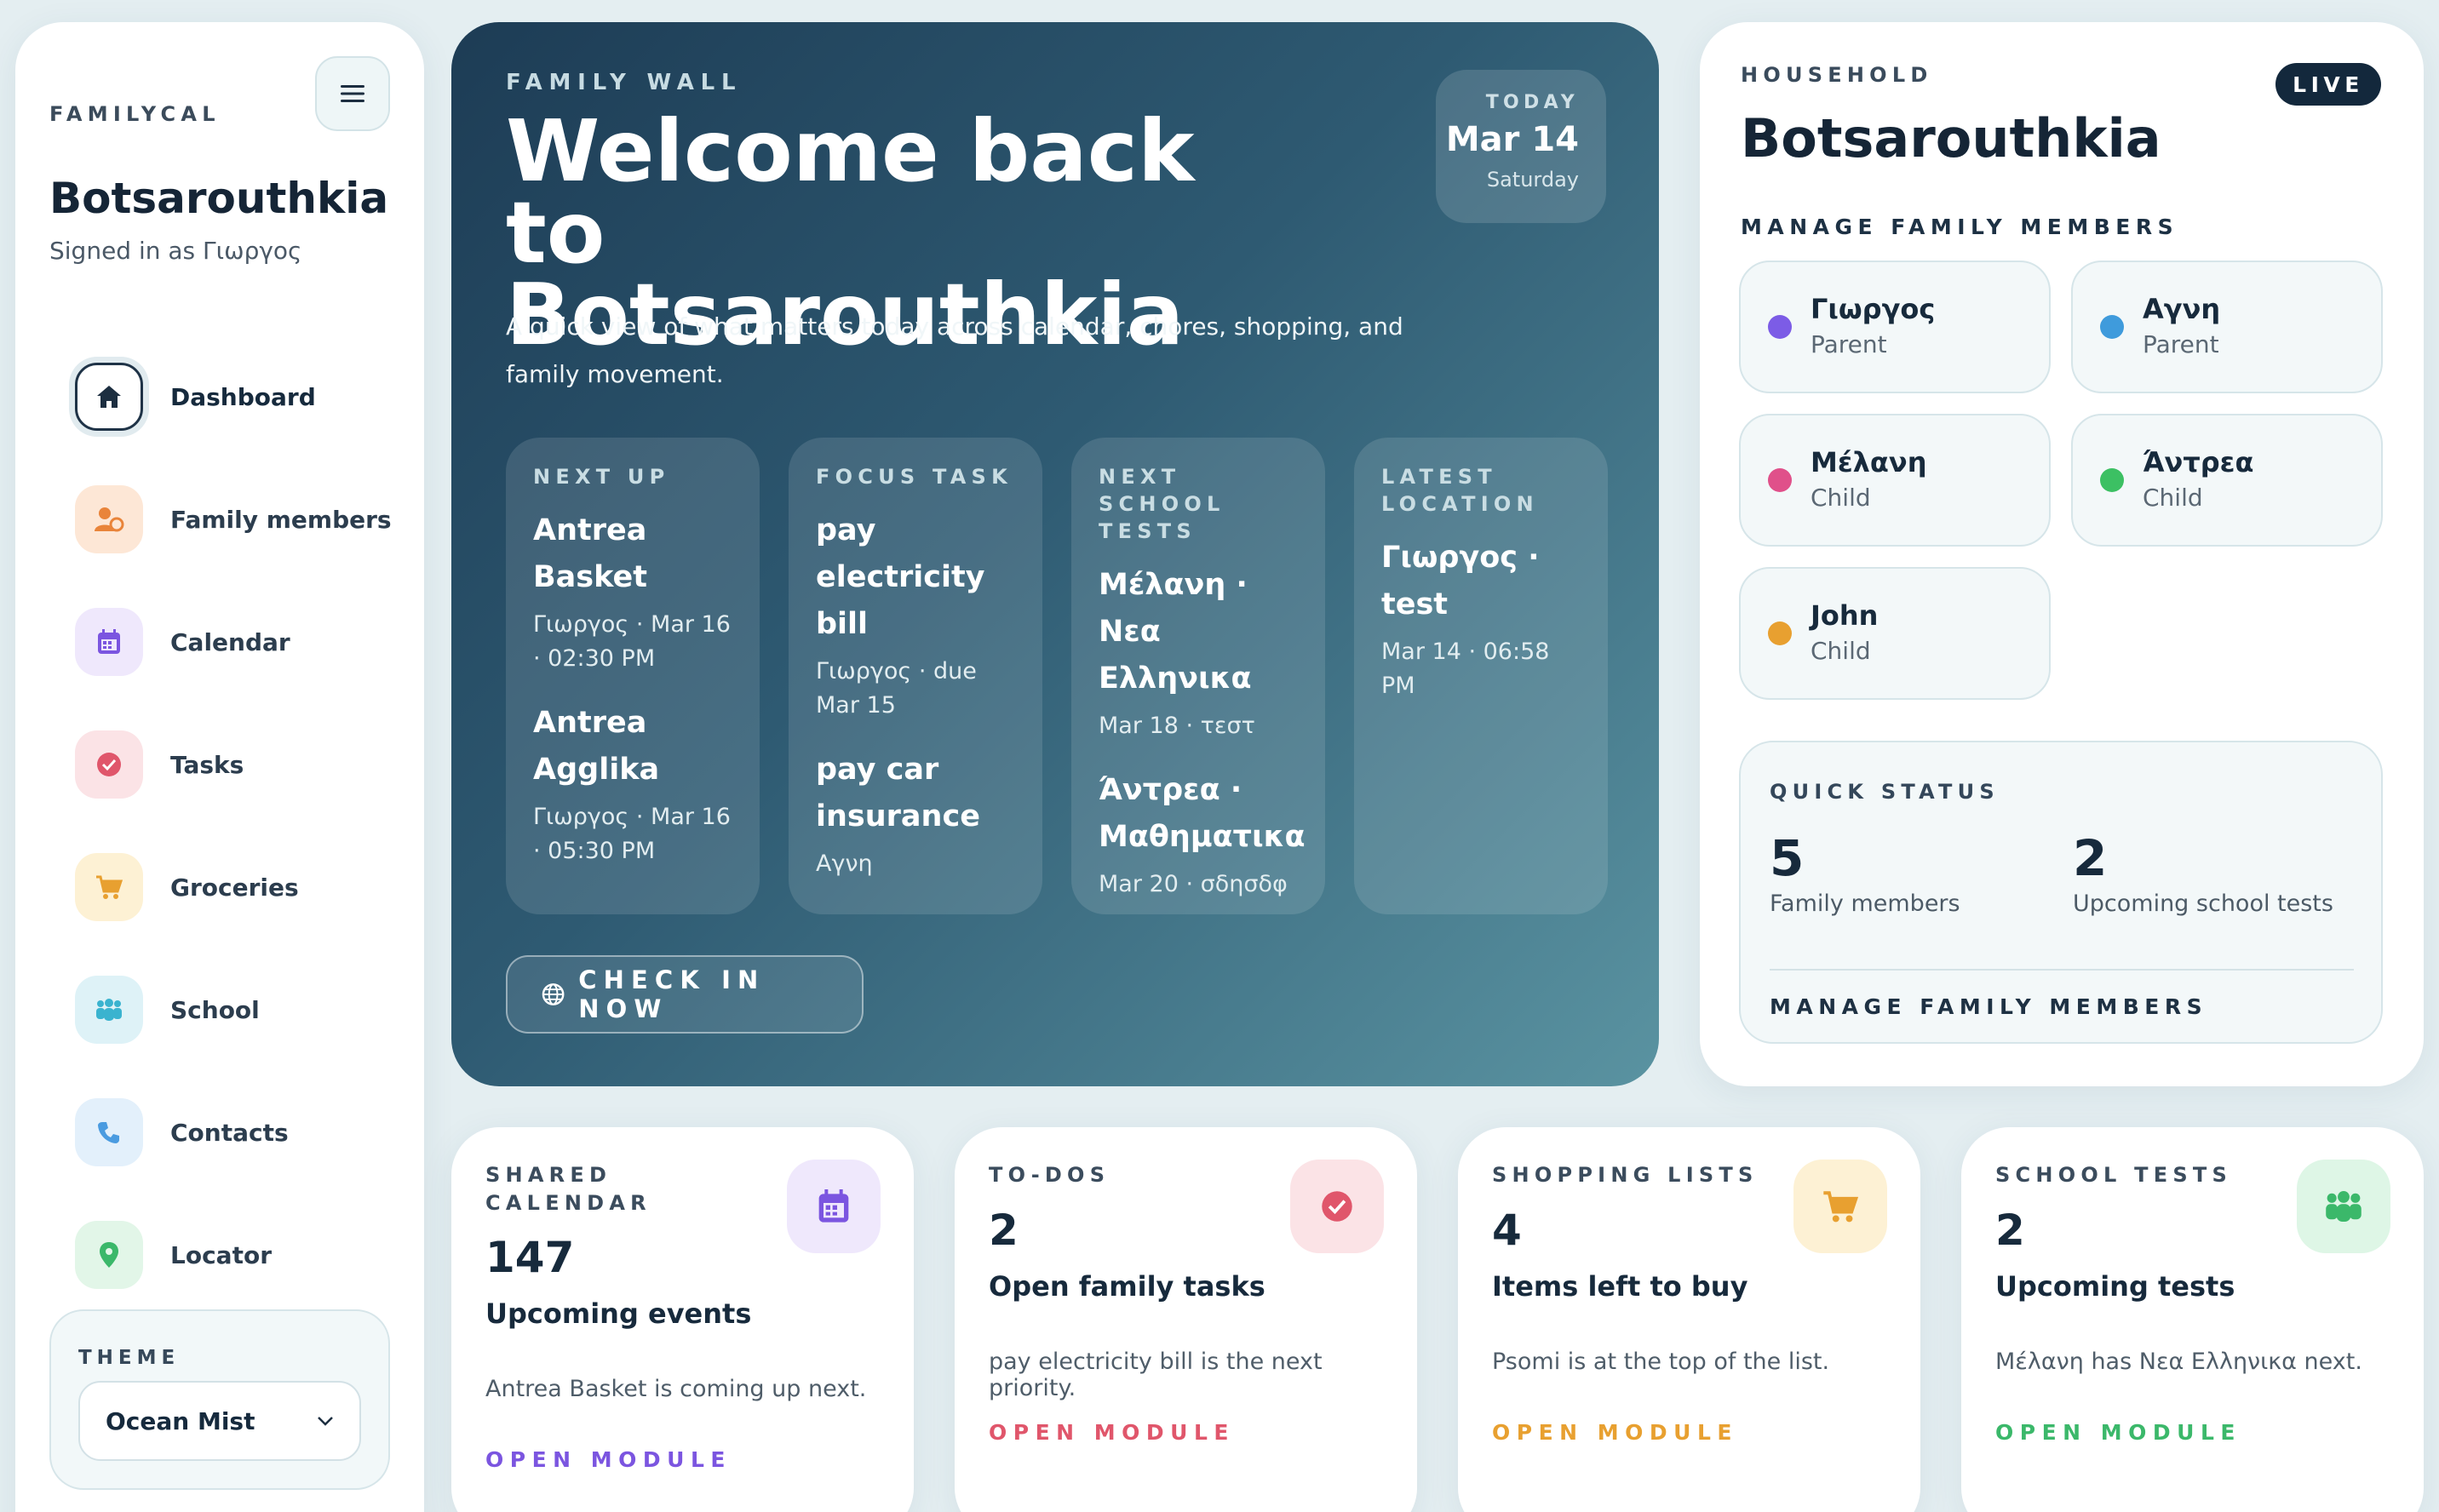 The width and height of the screenshot is (2439, 1512). What do you see at coordinates (352, 93) in the screenshot?
I see `menu-button` at bounding box center [352, 93].